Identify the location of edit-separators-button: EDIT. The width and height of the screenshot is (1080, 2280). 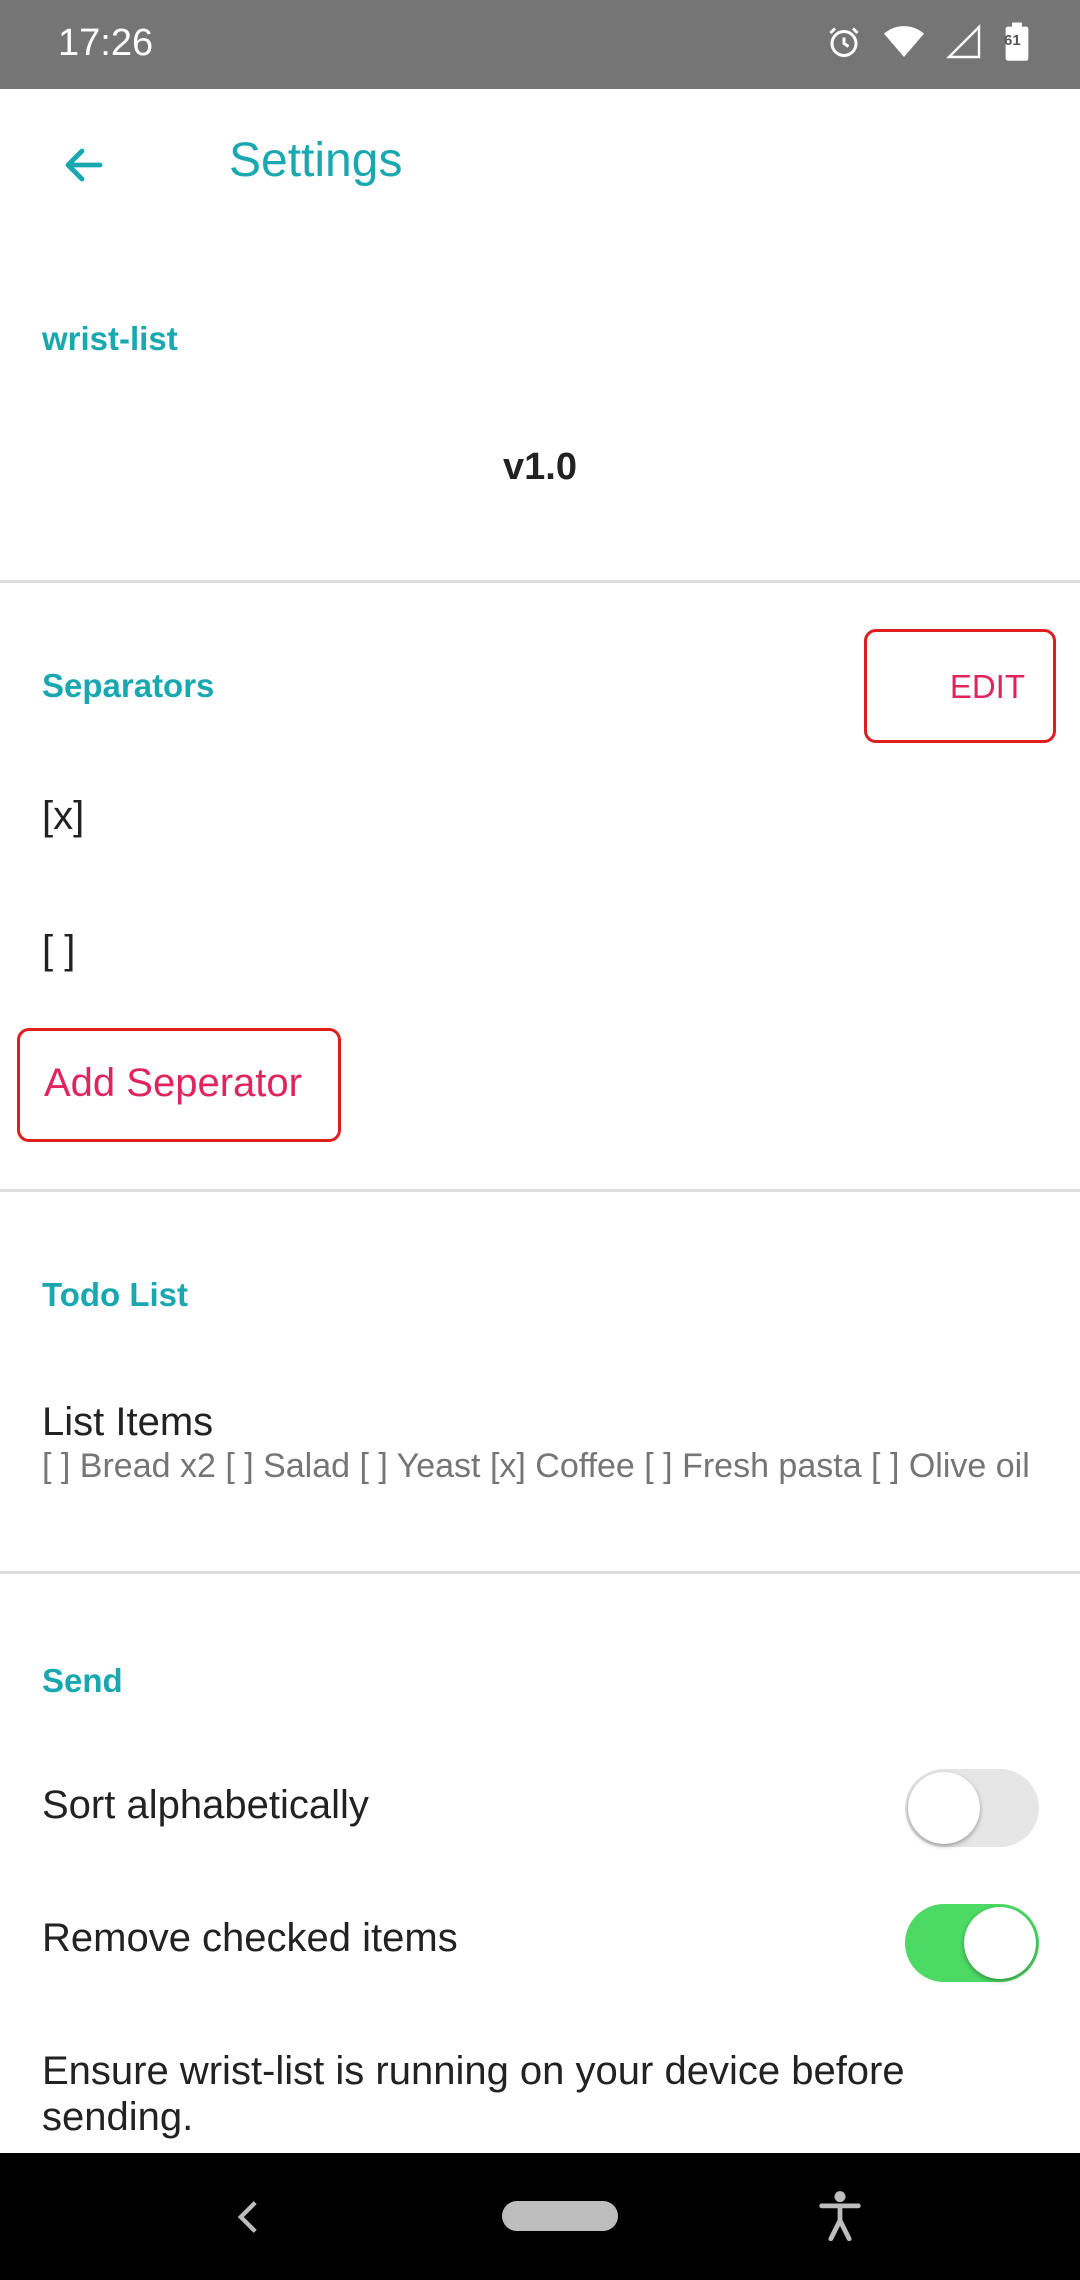
(960, 686).